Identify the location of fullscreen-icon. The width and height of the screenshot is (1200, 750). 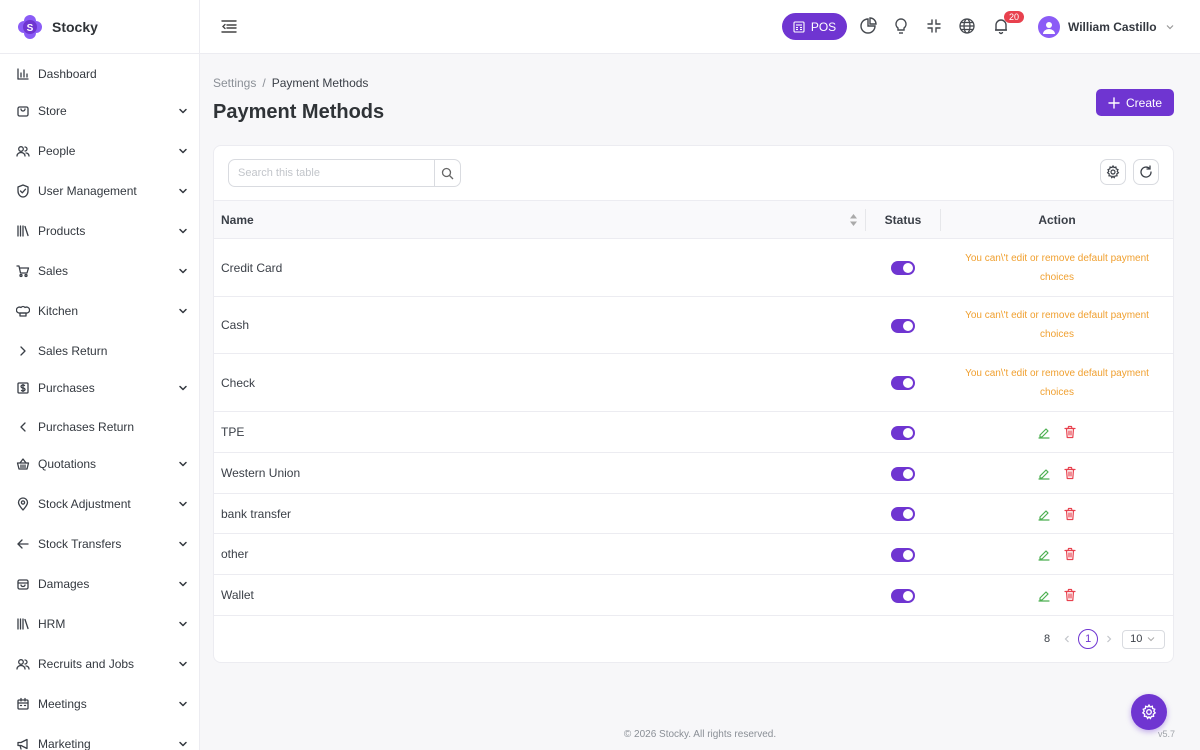
(934, 26).